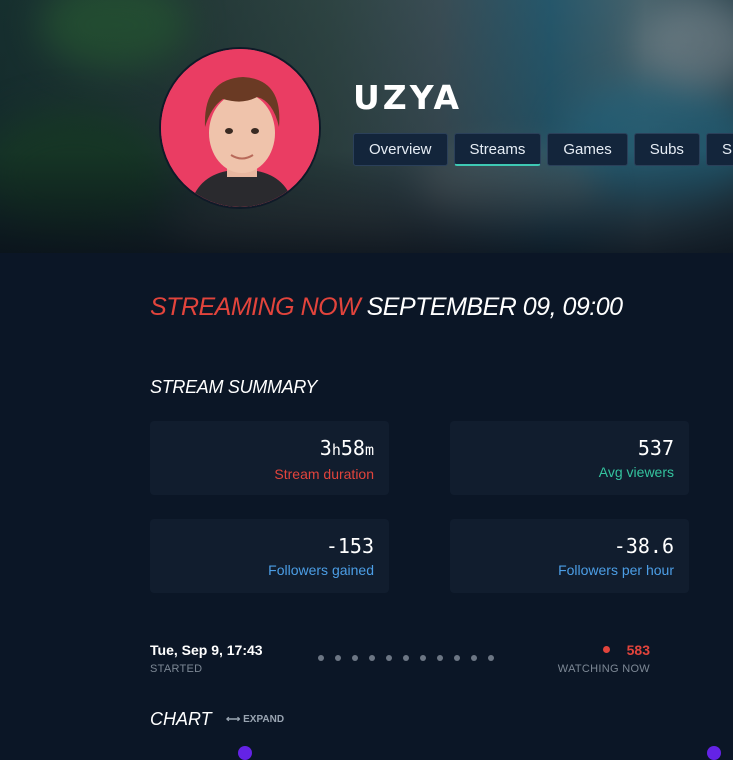 The height and width of the screenshot is (760, 733). What do you see at coordinates (638, 650) in the screenshot?
I see `watching-now-count: 583` at bounding box center [638, 650].